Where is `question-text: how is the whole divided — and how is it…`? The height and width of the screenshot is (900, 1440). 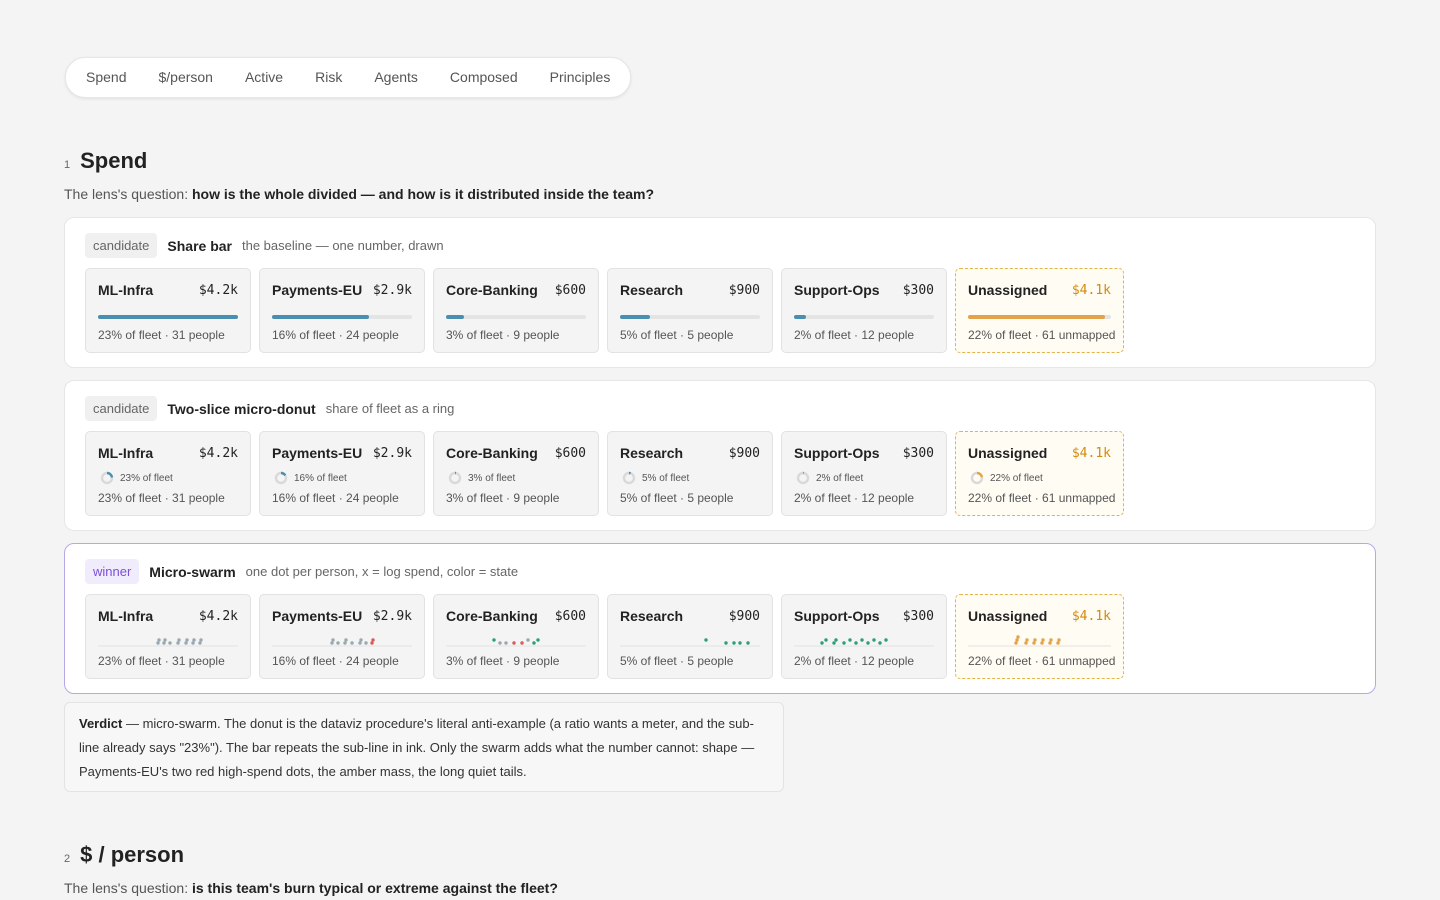
question-text: how is the whole divided — and how is it… is located at coordinates (423, 194).